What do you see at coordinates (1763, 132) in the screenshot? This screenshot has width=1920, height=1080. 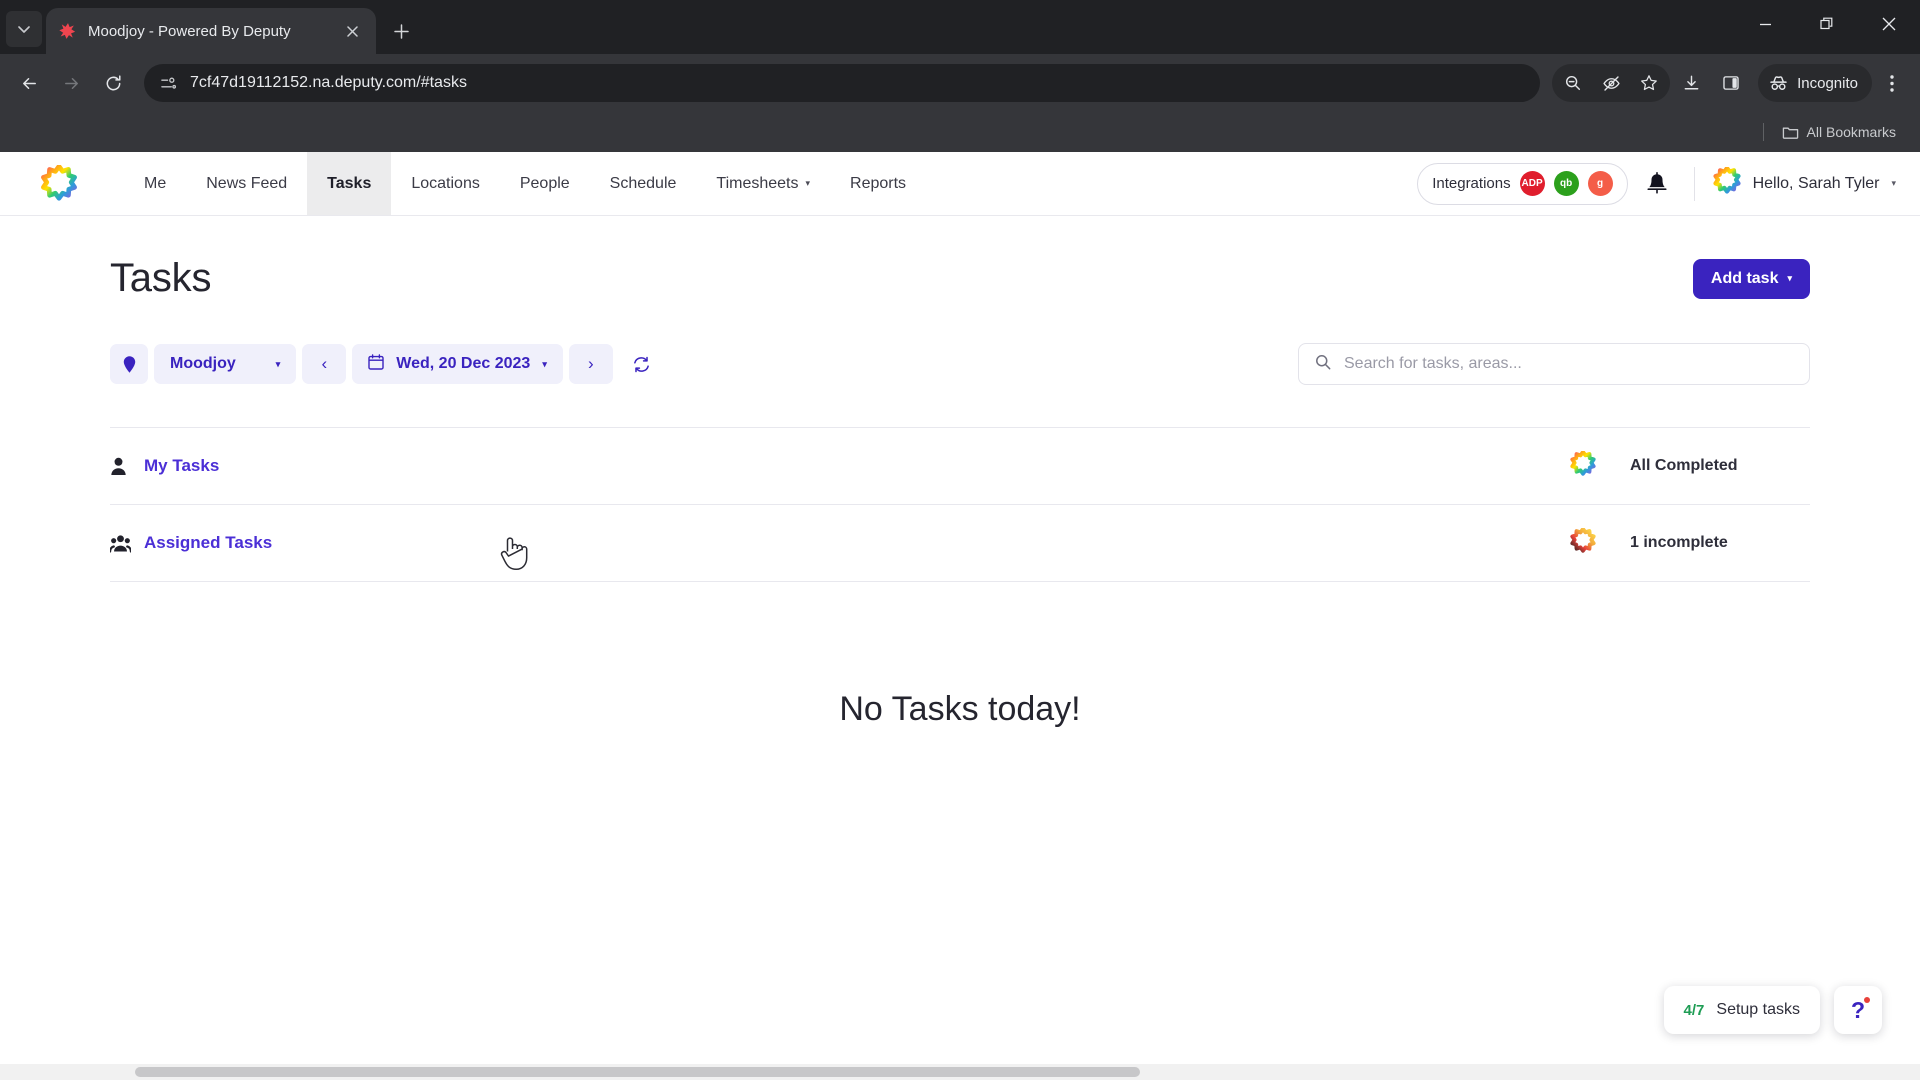 I see `bookmarks-divider` at bounding box center [1763, 132].